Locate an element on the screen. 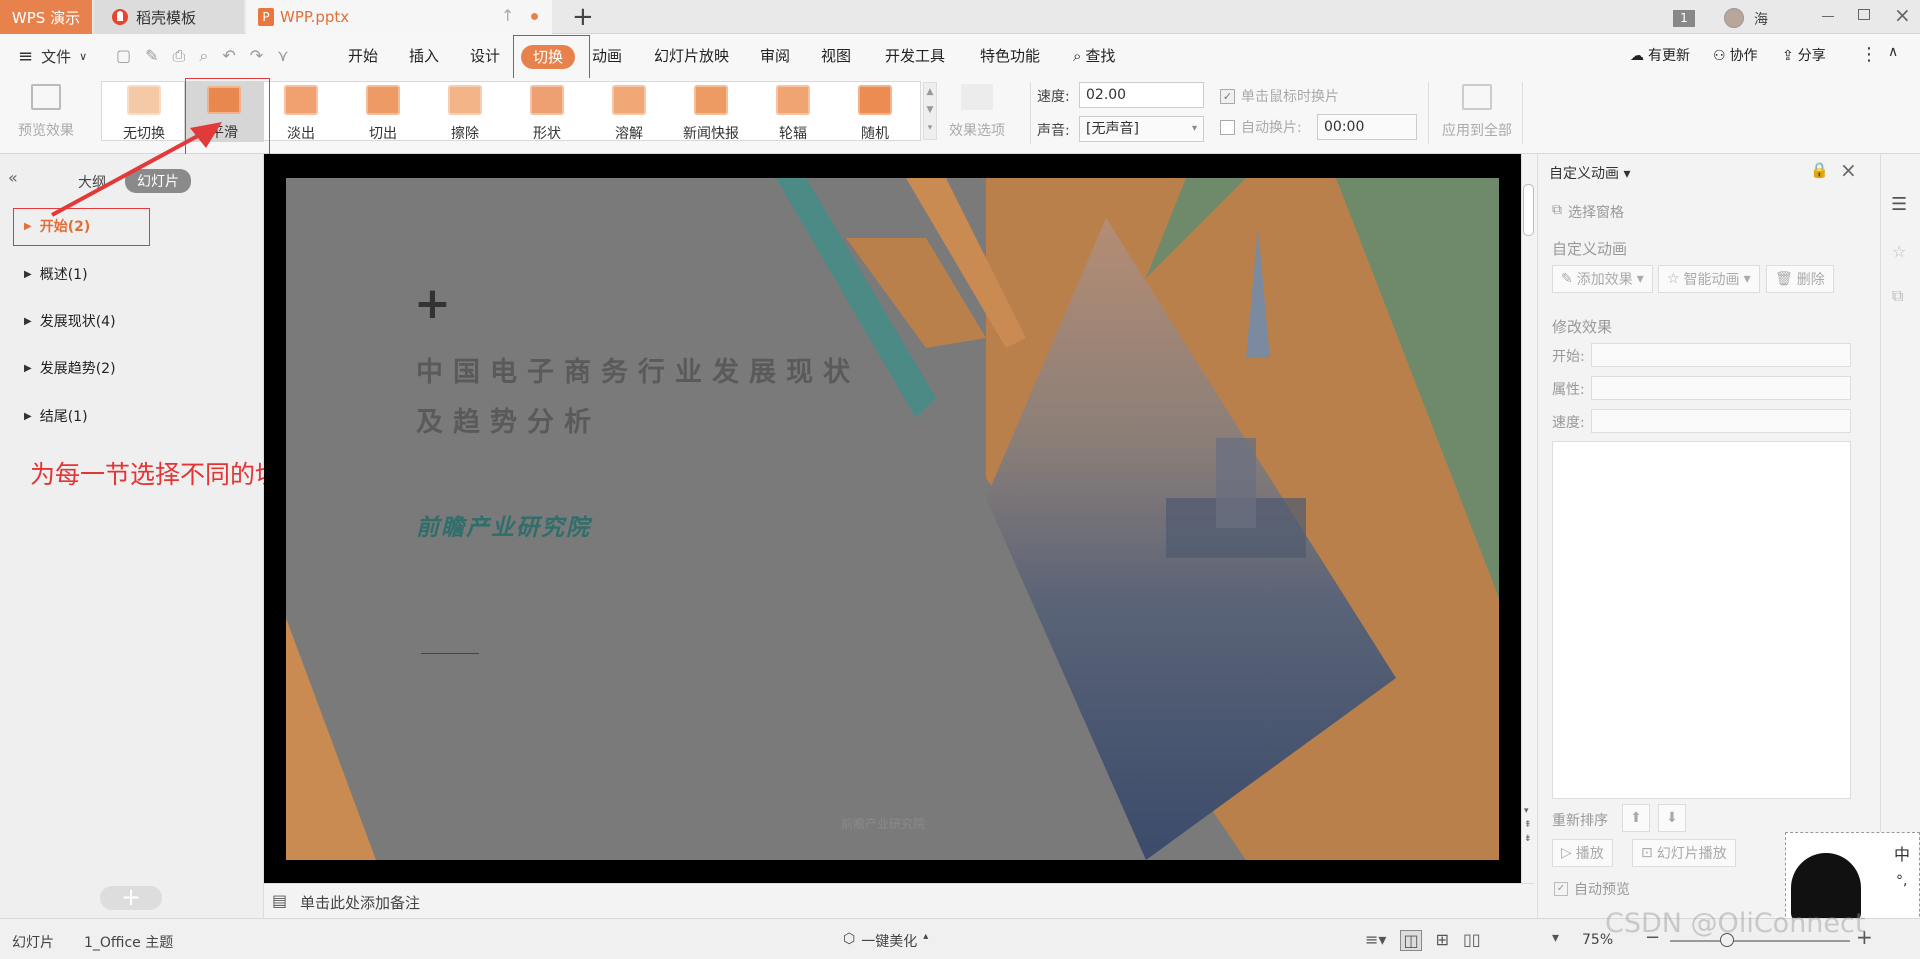 This screenshot has height=959, width=1920. section-item: ▶ 发展现状(4) is located at coordinates (70, 321).